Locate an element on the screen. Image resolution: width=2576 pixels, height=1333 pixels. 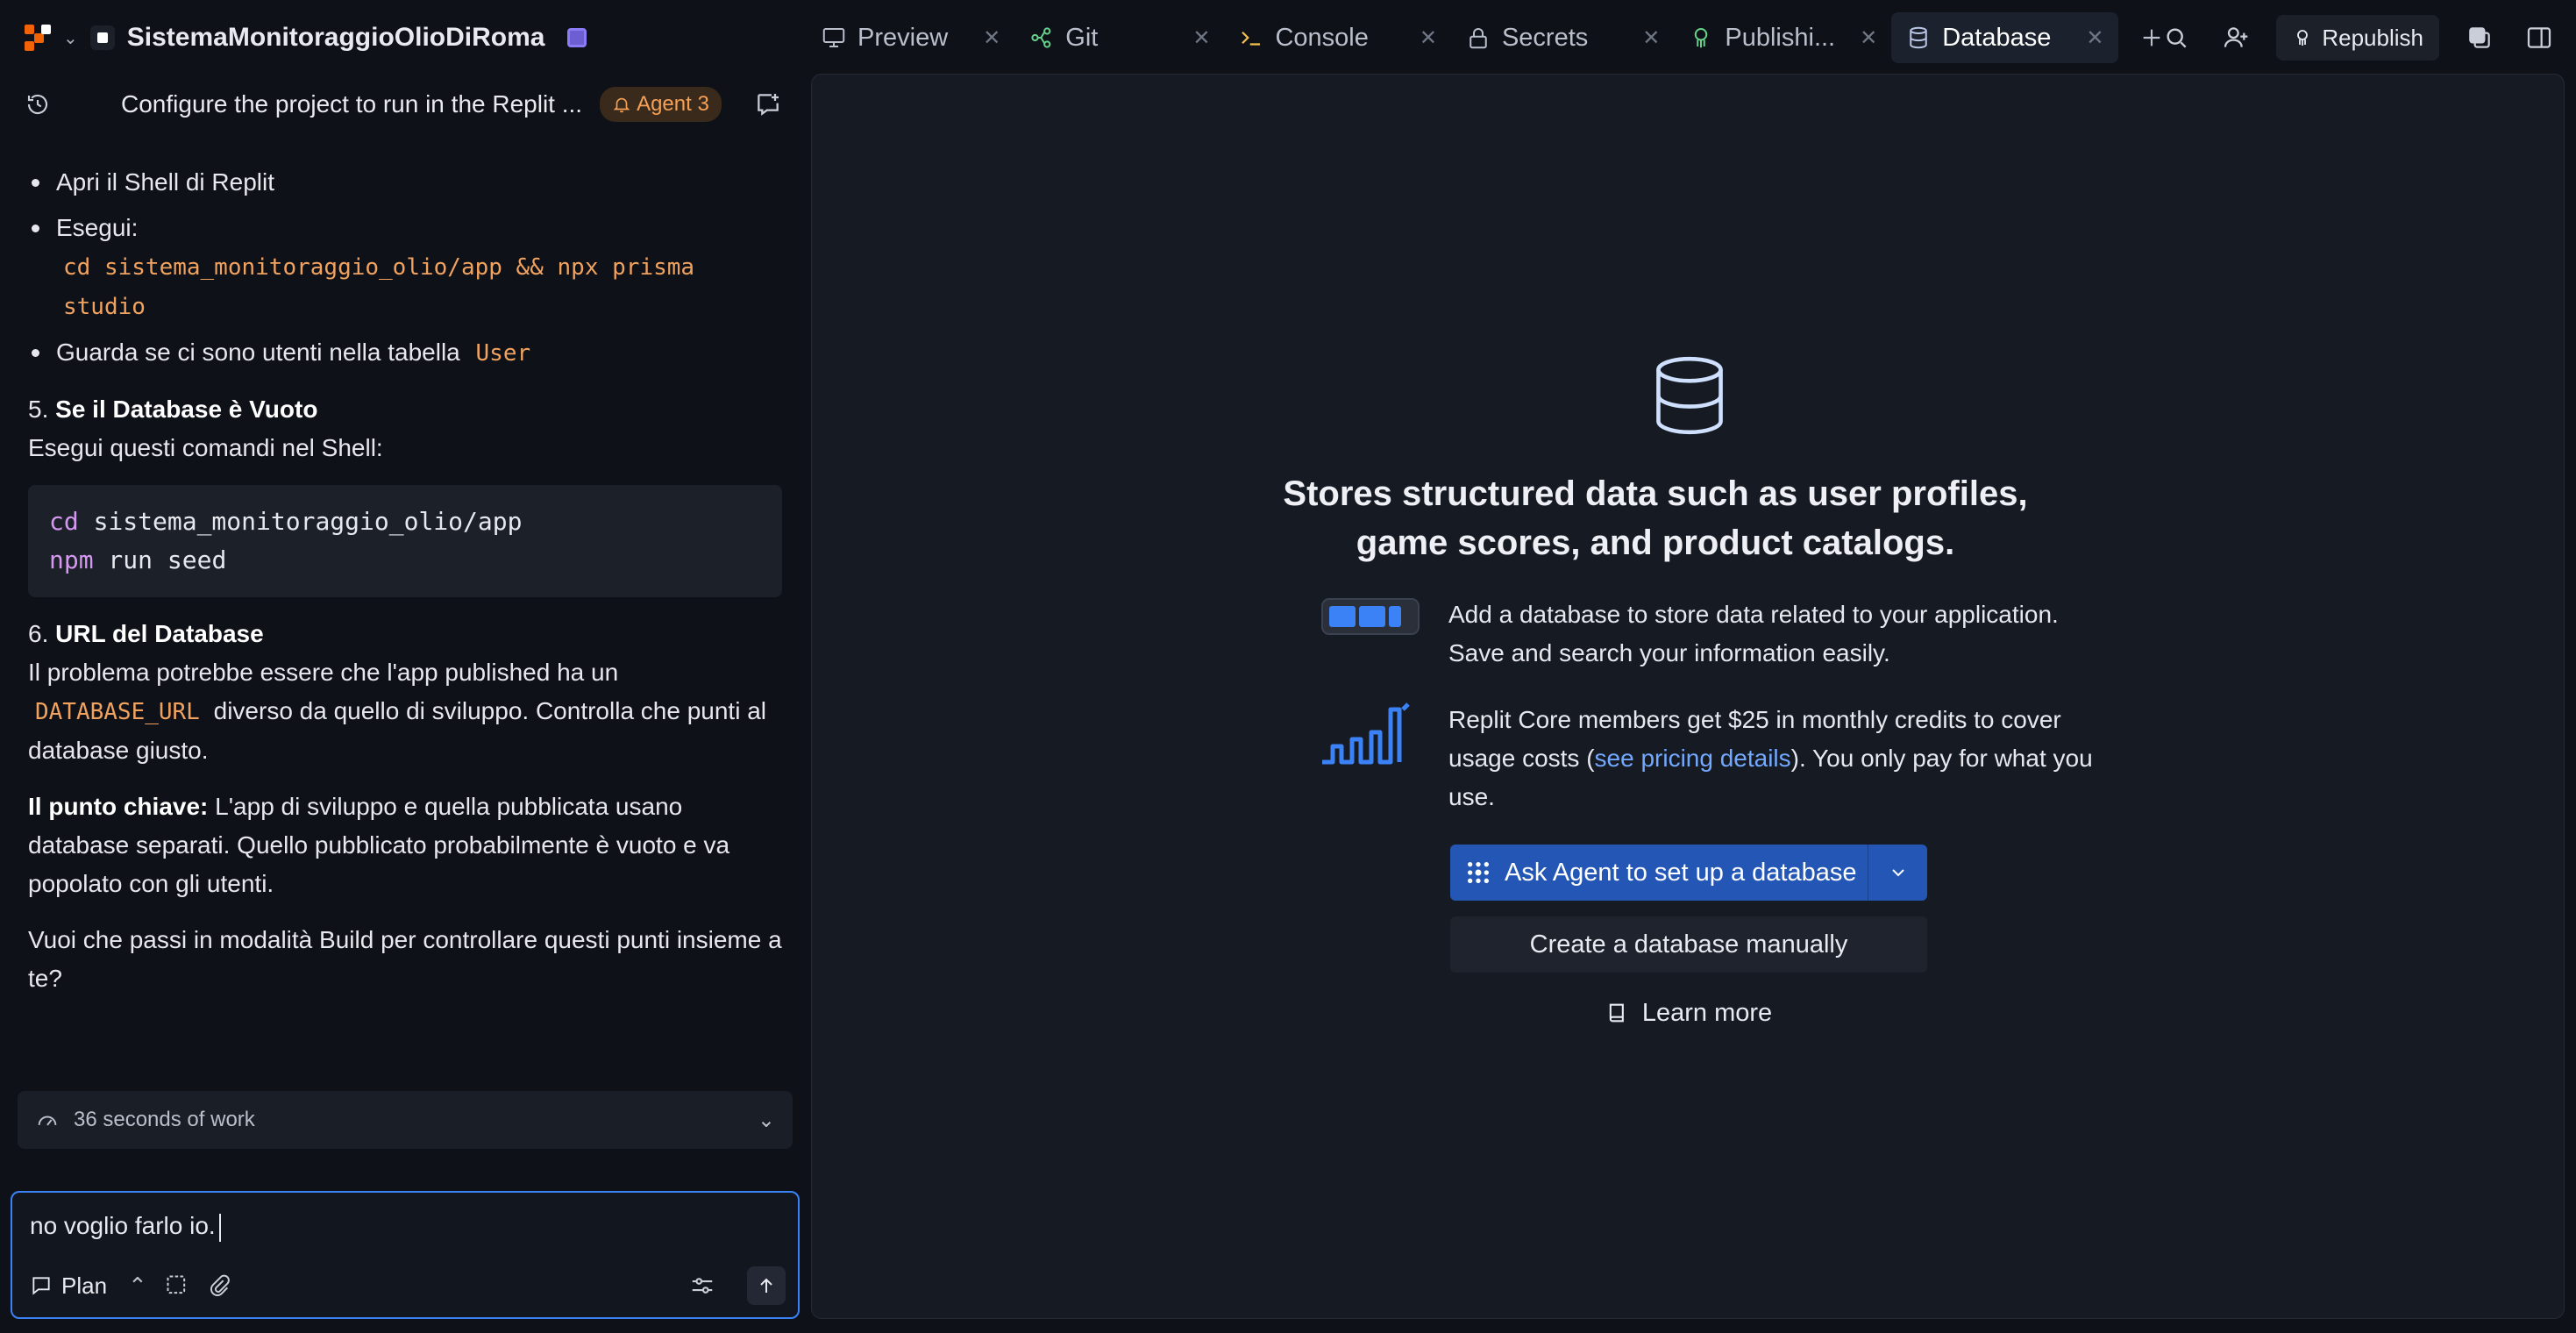
invite-user-icon is located at coordinates (2236, 37).